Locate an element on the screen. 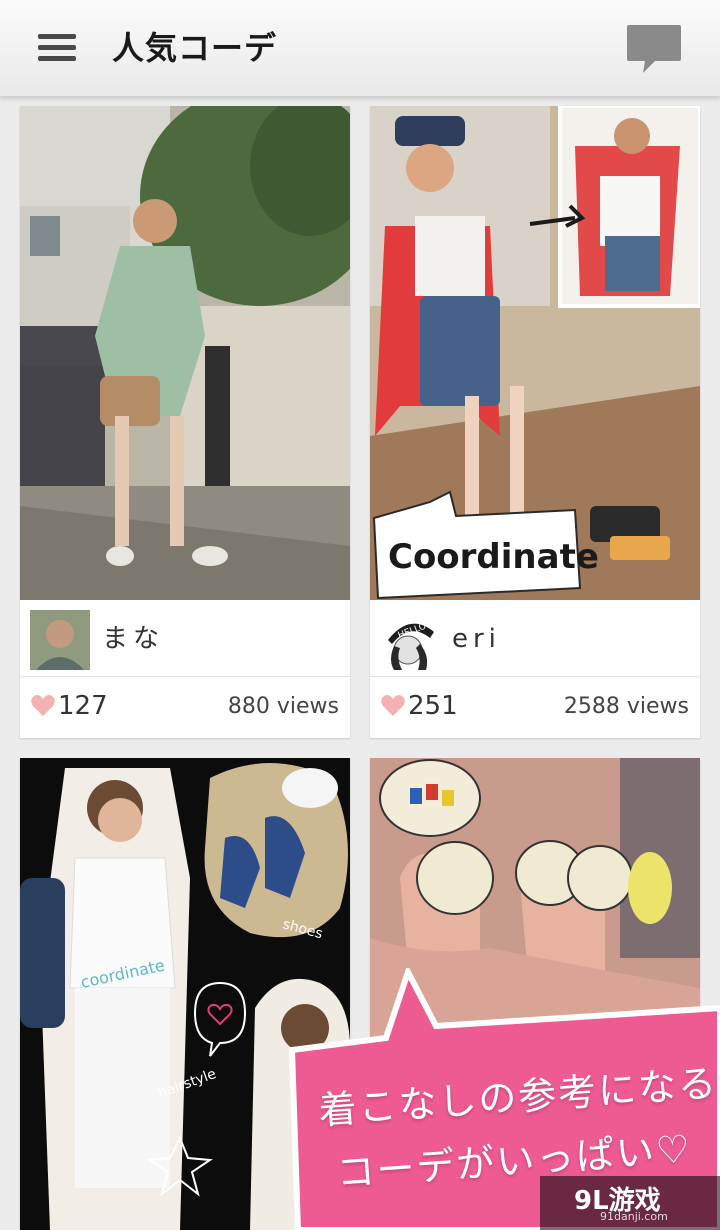 This screenshot has height=1230, width=720. speech-bubble-icon is located at coordinates (654, 49).